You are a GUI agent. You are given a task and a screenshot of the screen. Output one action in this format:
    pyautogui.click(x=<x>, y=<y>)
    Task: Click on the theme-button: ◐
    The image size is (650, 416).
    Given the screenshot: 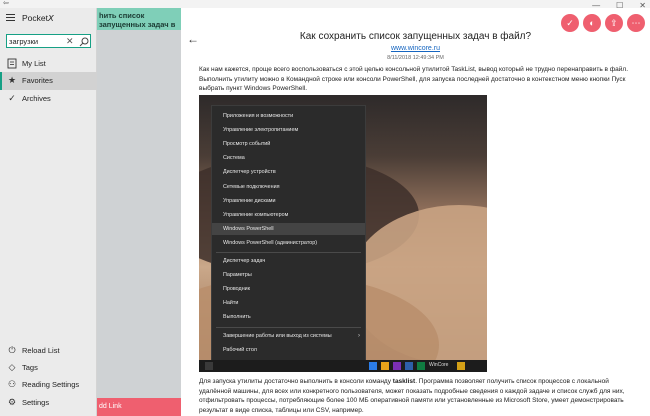 What is the action you would take?
    pyautogui.click(x=592, y=23)
    